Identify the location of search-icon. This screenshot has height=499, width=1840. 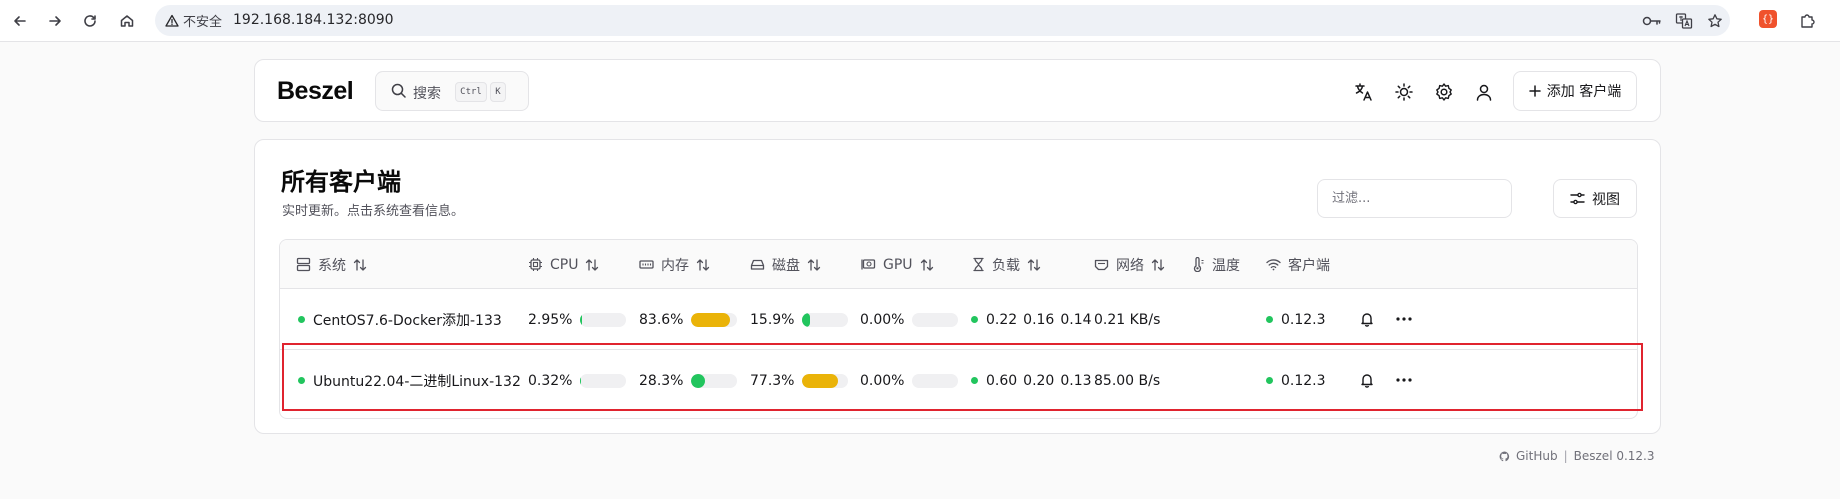
(398, 90).